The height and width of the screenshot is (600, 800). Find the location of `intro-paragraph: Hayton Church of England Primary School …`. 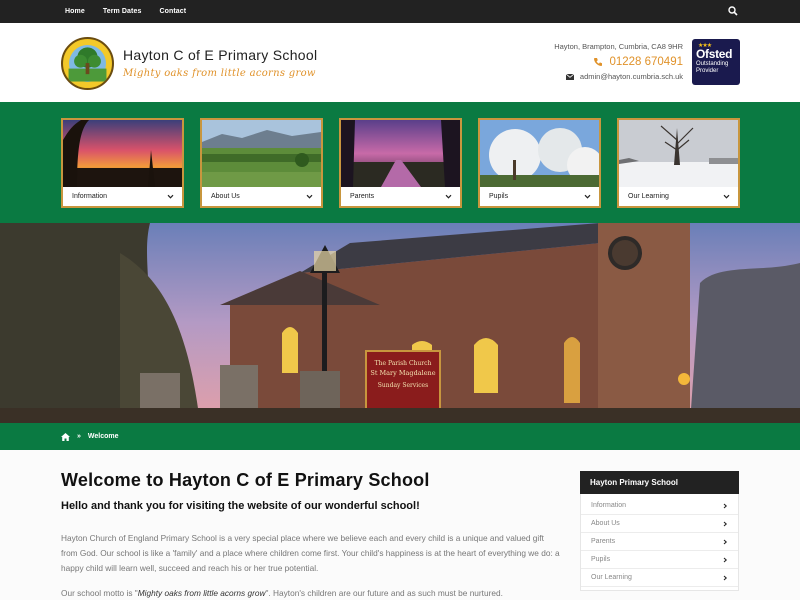

intro-paragraph: Hayton Church of England Primary School … is located at coordinates (310, 553).